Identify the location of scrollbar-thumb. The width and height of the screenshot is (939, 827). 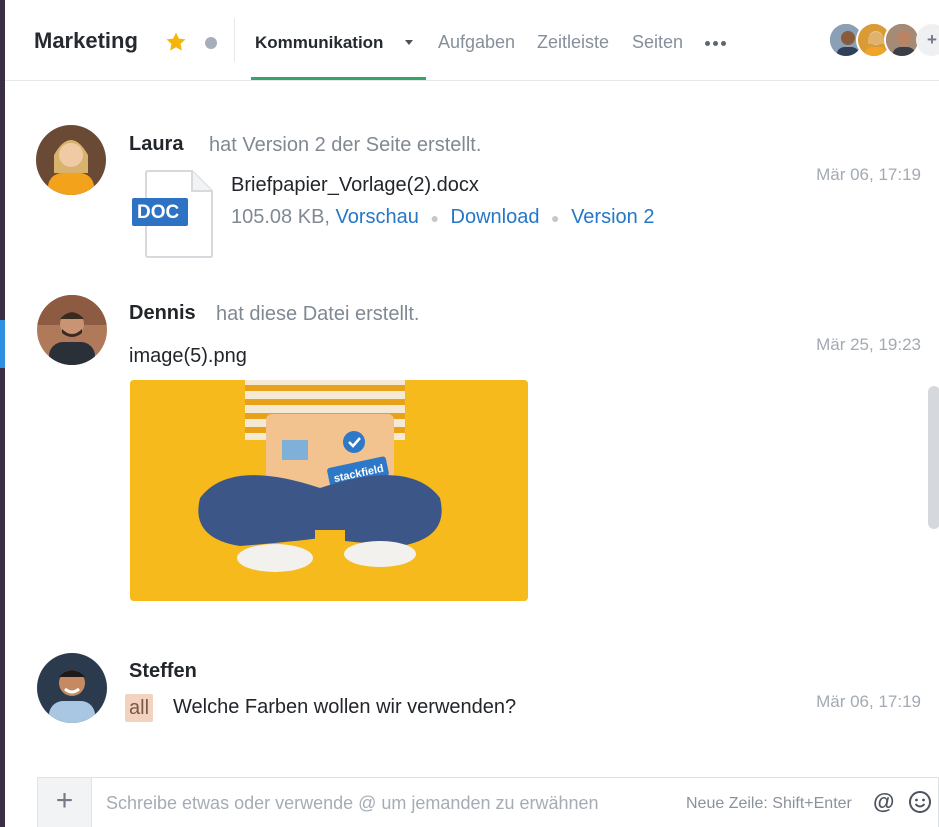
(933, 457).